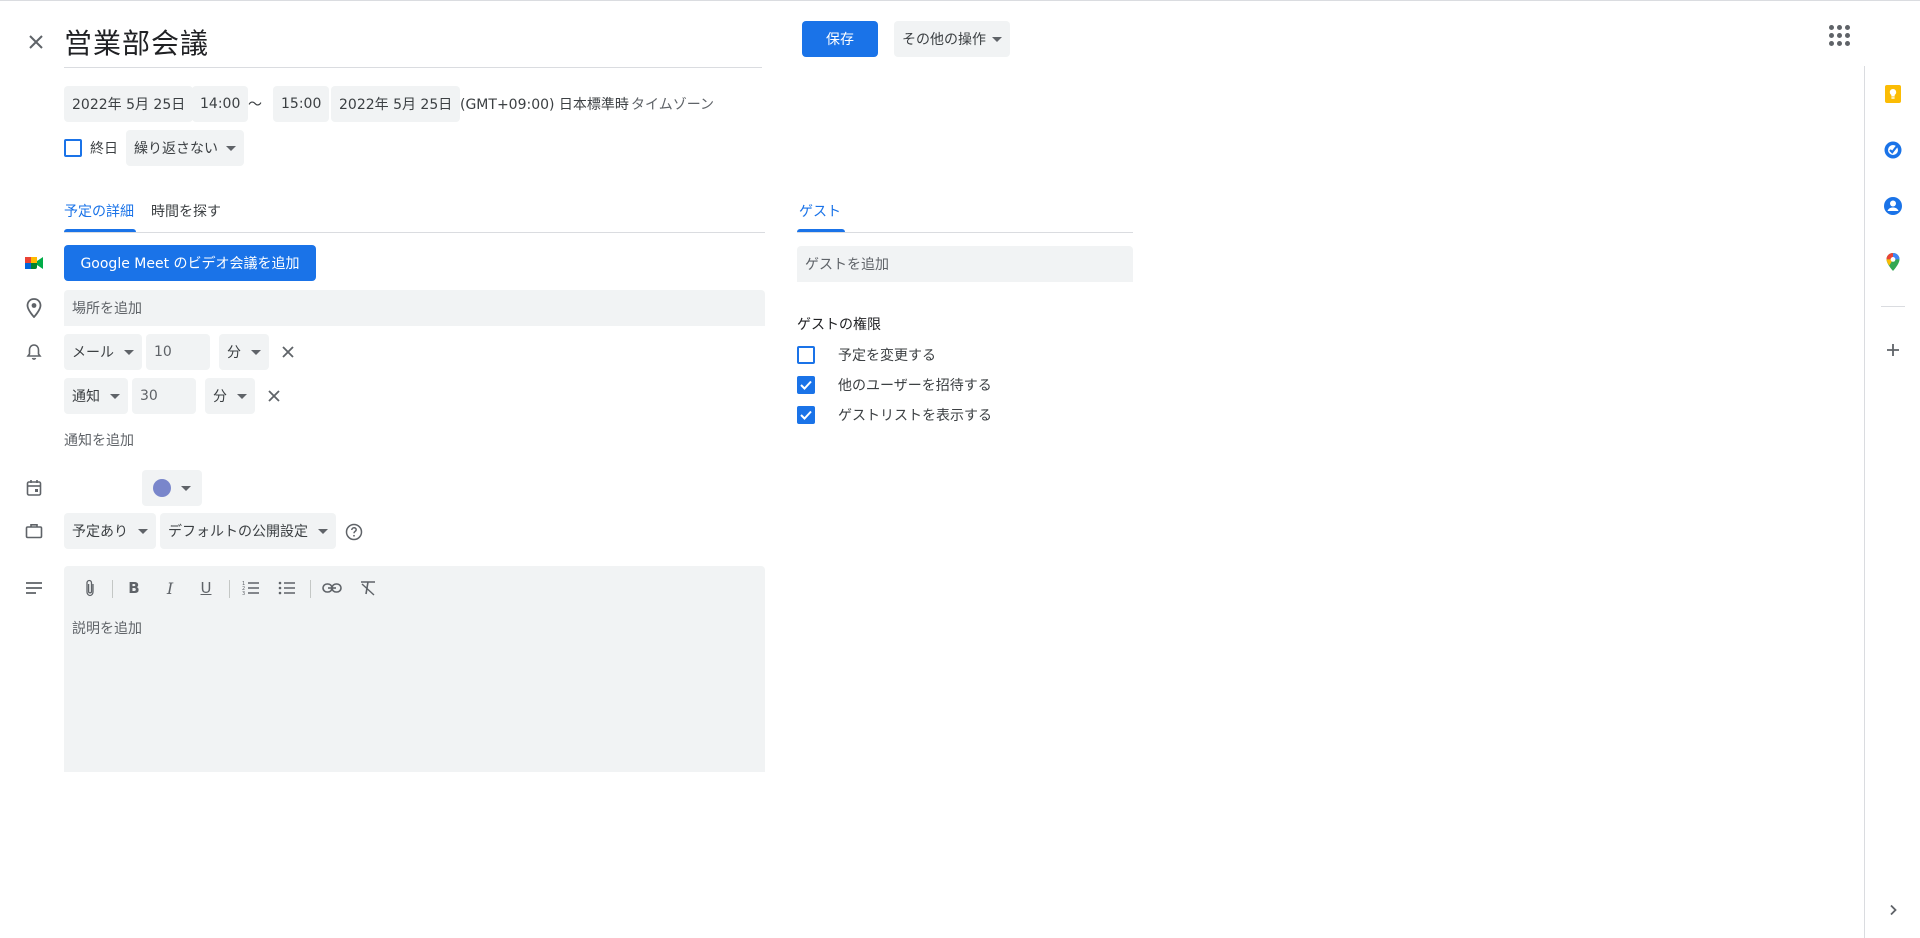  Describe the element at coordinates (839, 325) in the screenshot. I see `guest-permissions-title: ゲストの権限` at that location.